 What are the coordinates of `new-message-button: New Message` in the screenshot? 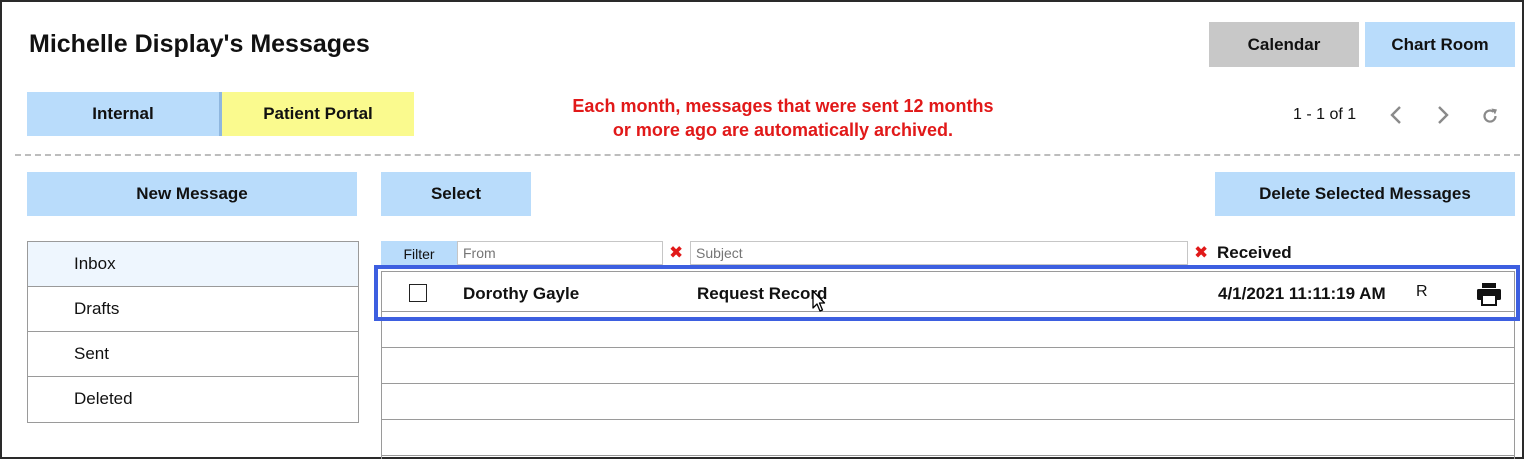 It's located at (192, 194).